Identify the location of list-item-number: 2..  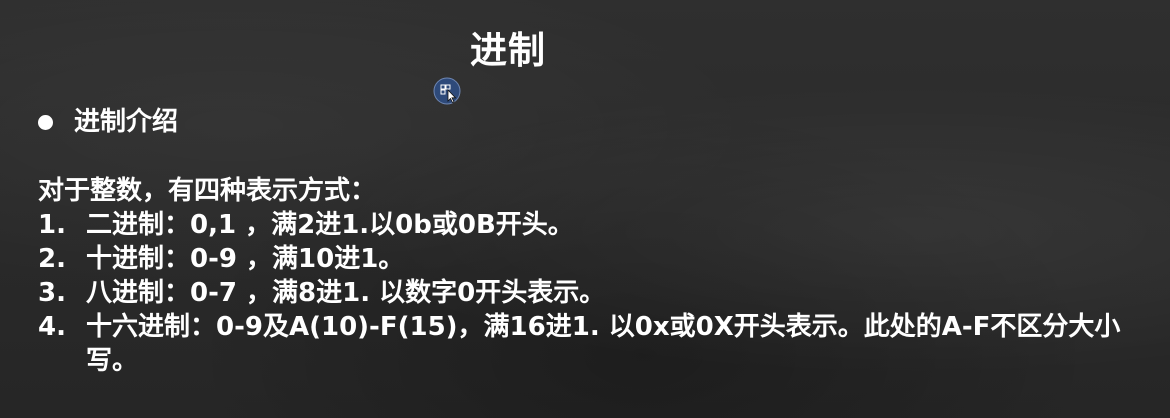
(52, 259).